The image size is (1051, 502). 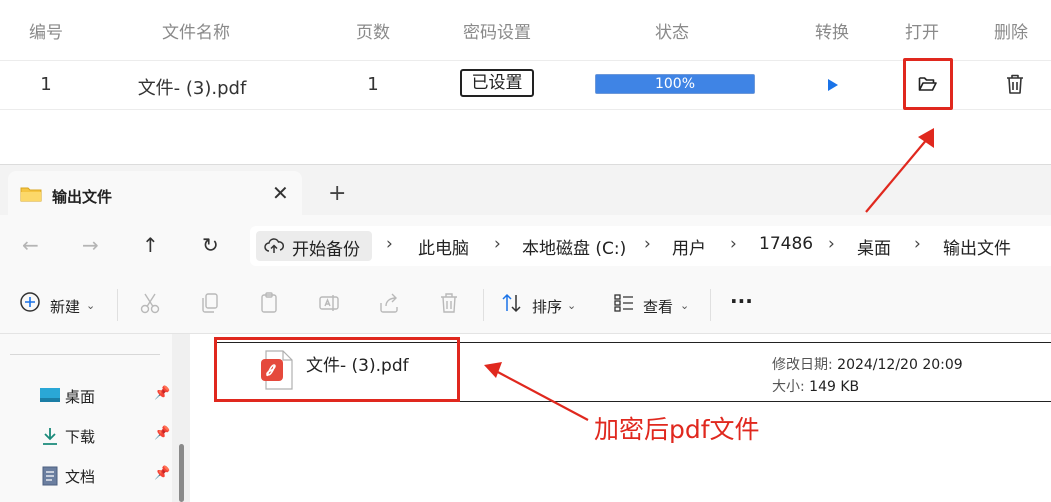 What do you see at coordinates (389, 303) in the screenshot?
I see `share-icon` at bounding box center [389, 303].